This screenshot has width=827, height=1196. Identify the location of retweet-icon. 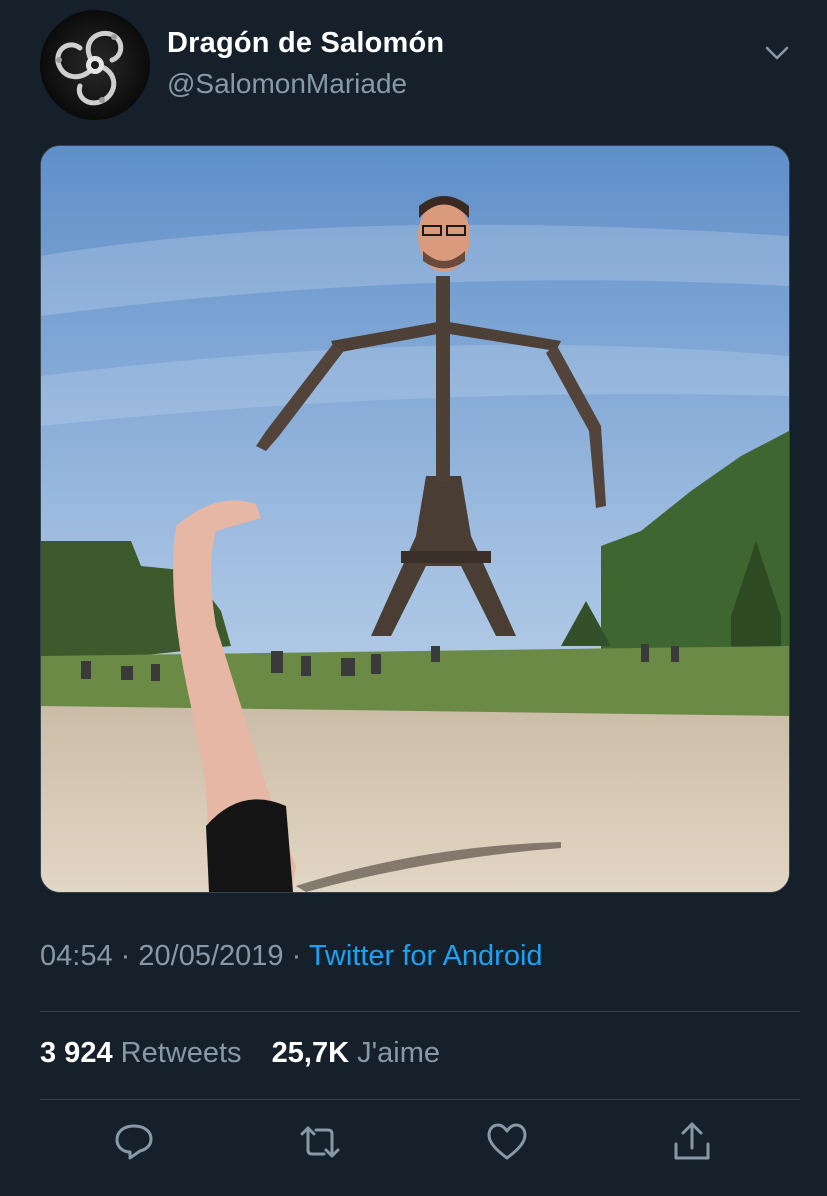
(320, 1142).